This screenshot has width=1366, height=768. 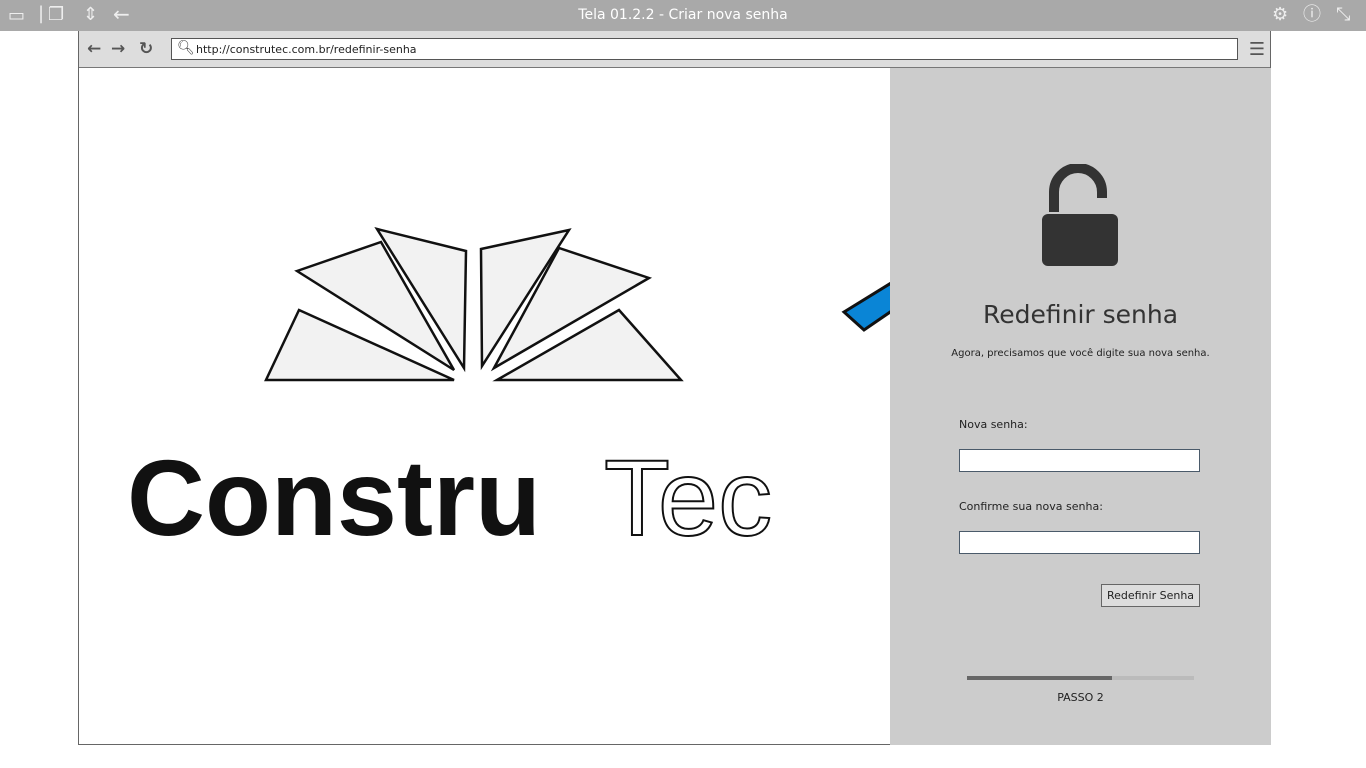 What do you see at coordinates (993, 424) in the screenshot?
I see `new-password-label: Nova senha:` at bounding box center [993, 424].